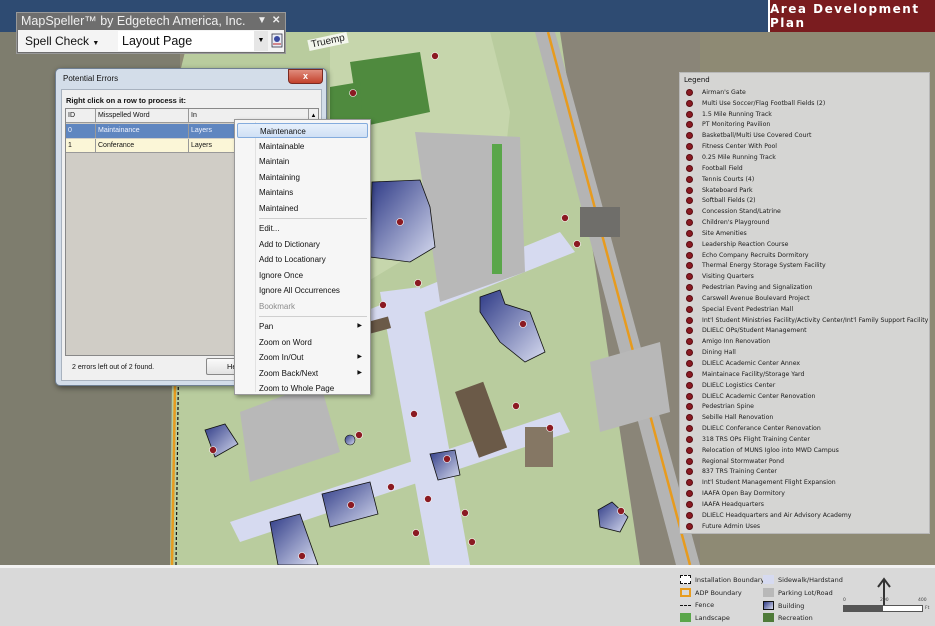 The height and width of the screenshot is (626, 935). What do you see at coordinates (807, 472) in the screenshot?
I see `legend-item: 837 TRS Training Center` at bounding box center [807, 472].